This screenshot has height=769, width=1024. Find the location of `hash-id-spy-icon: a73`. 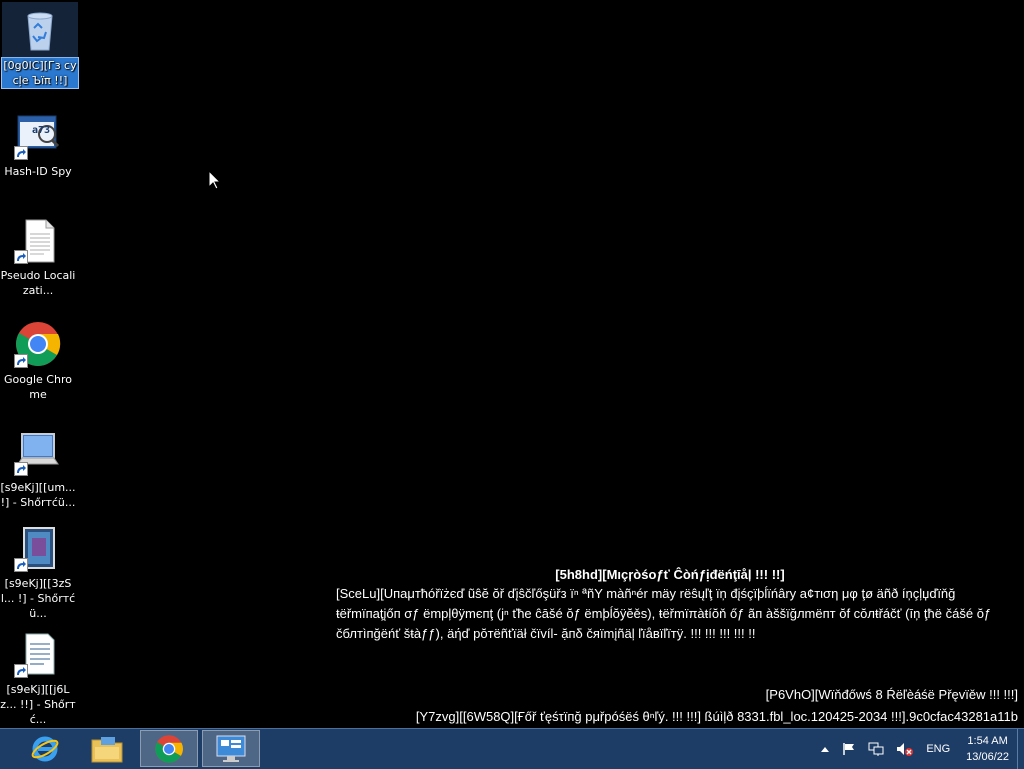

hash-id-spy-icon: a73 is located at coordinates (38, 136).